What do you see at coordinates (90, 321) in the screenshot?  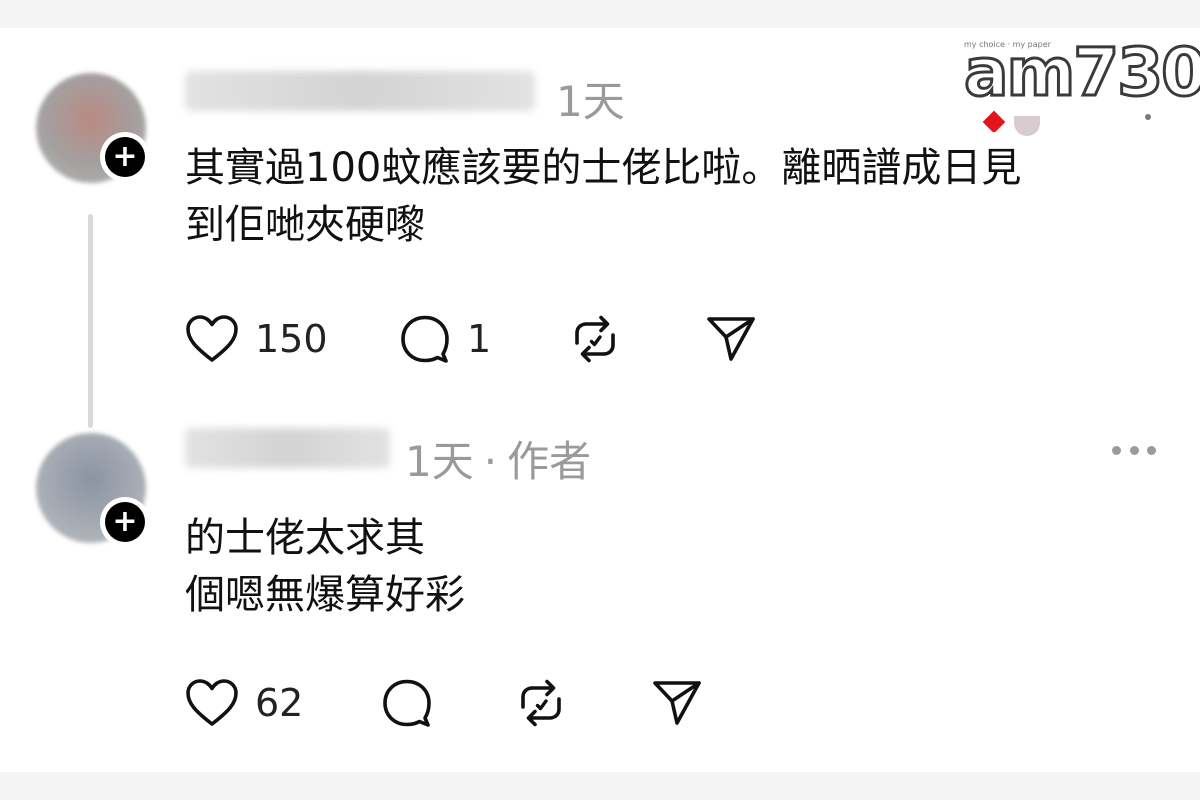 I see `thread-line` at bounding box center [90, 321].